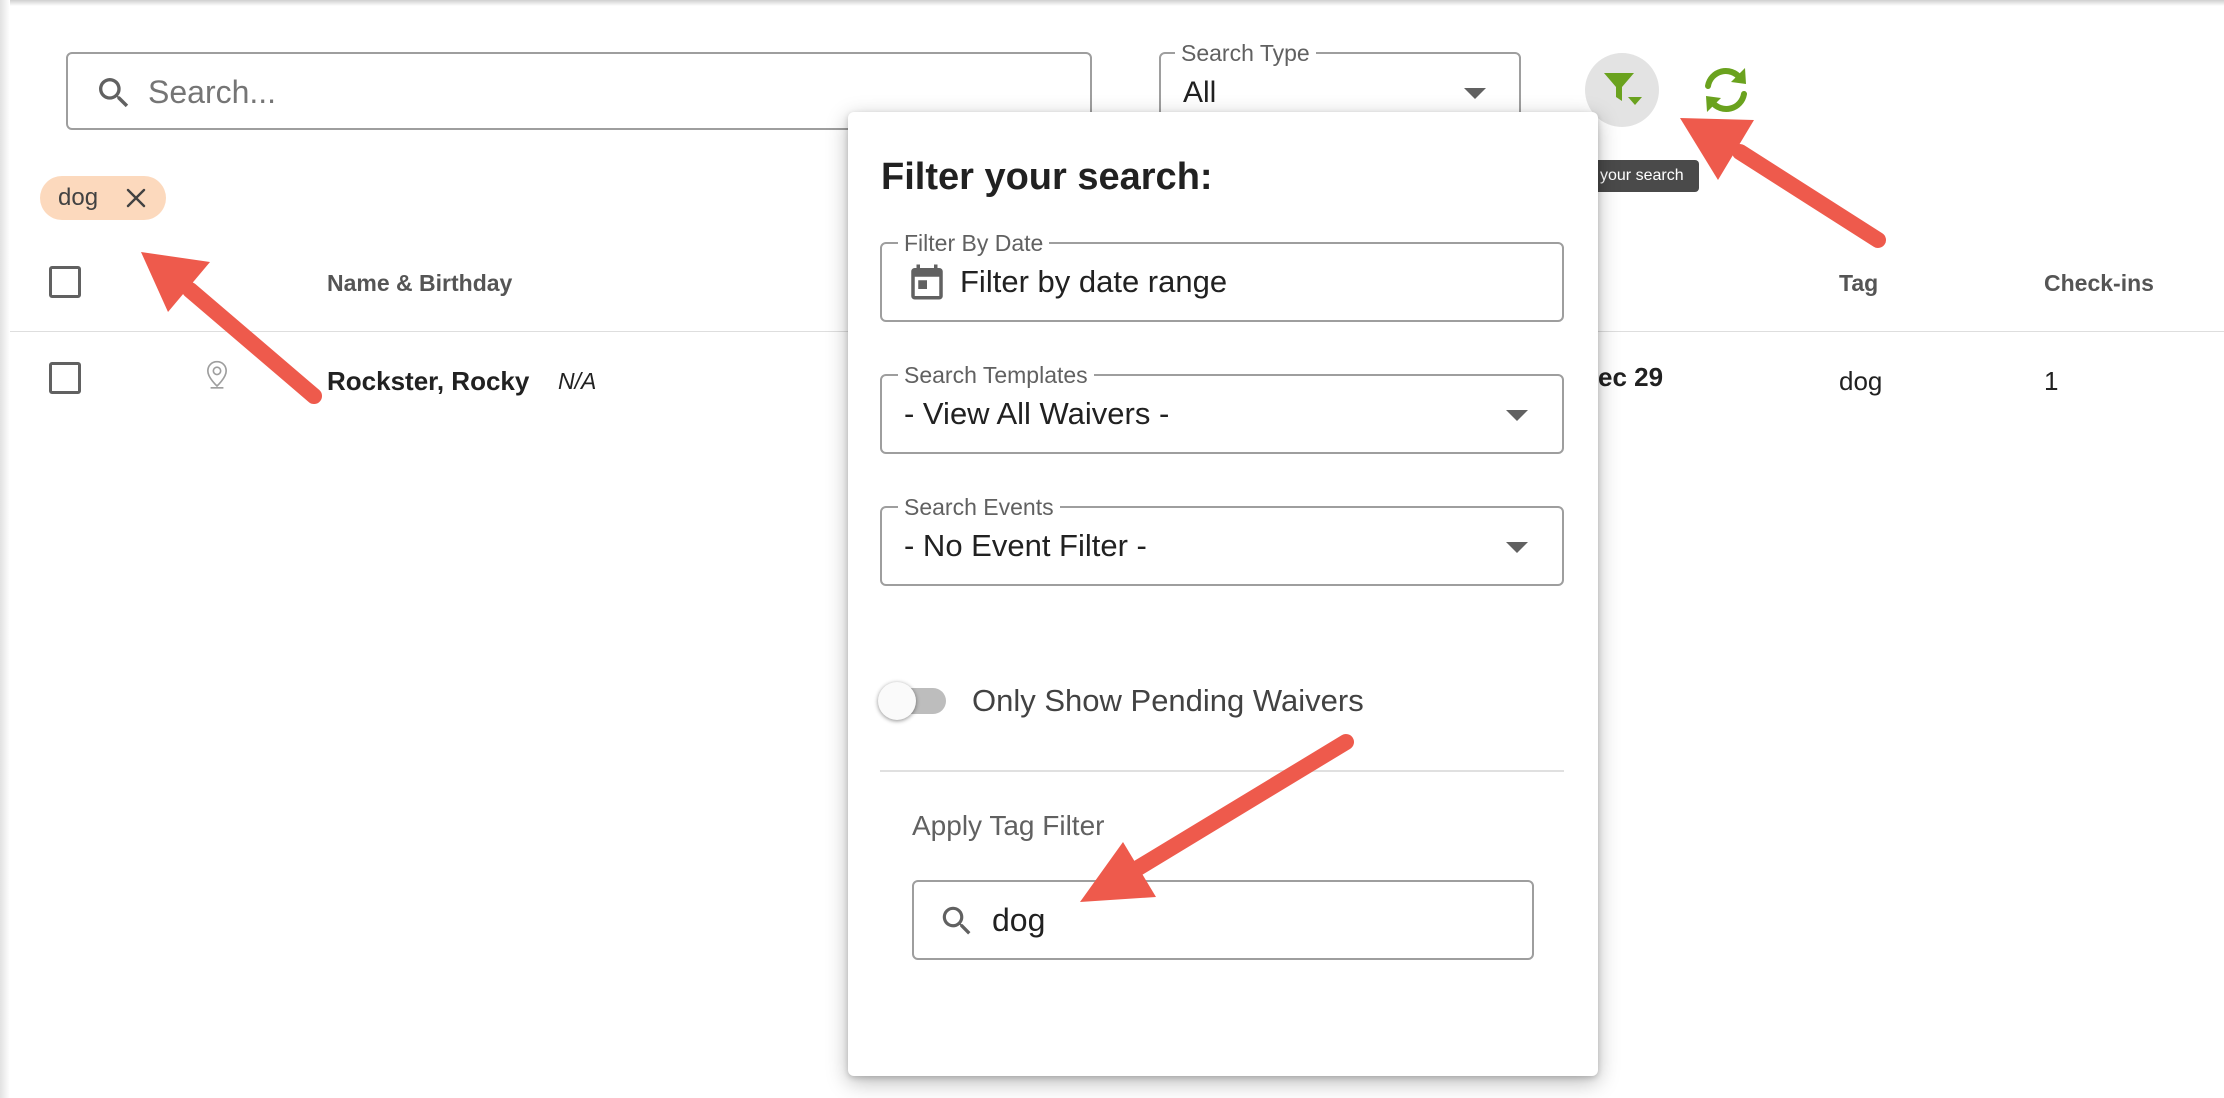  Describe the element at coordinates (78, 197) in the screenshot. I see `tag-chip-label: dog` at that location.